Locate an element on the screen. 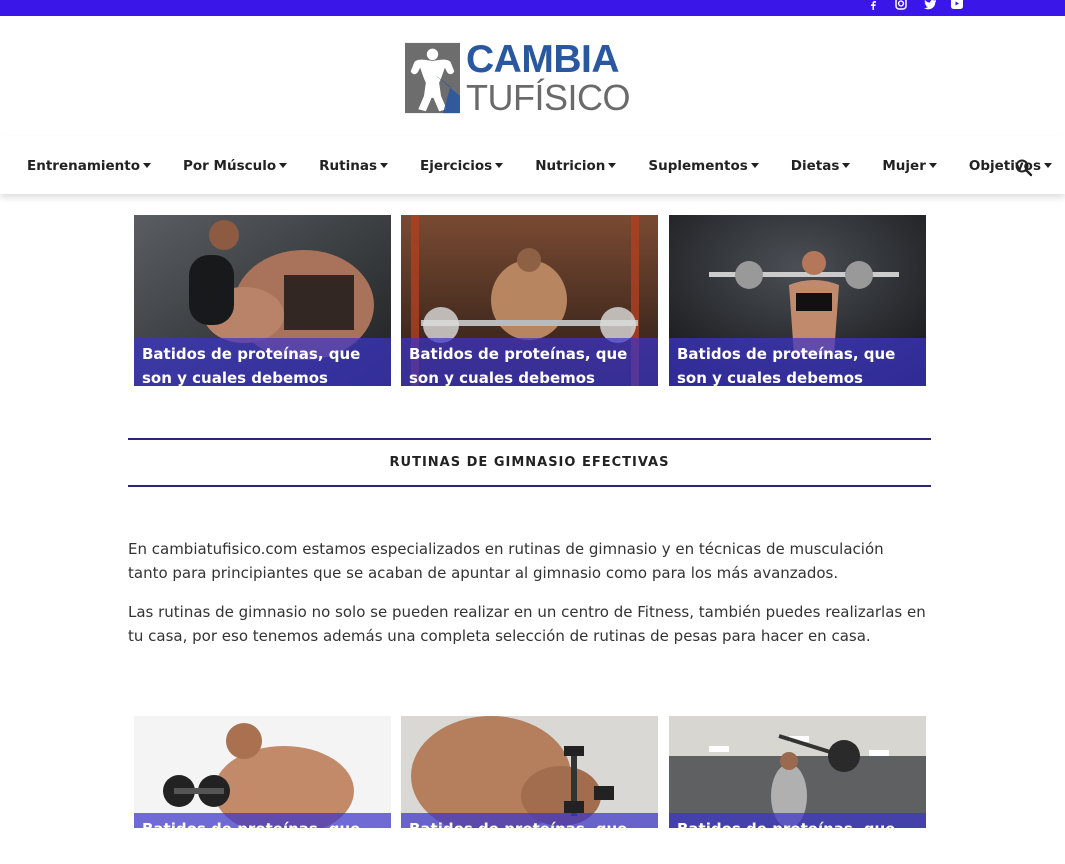 Image resolution: width=1065 pixels, height=864 pixels. nav-item-mujer: Mujer is located at coordinates (909, 166).